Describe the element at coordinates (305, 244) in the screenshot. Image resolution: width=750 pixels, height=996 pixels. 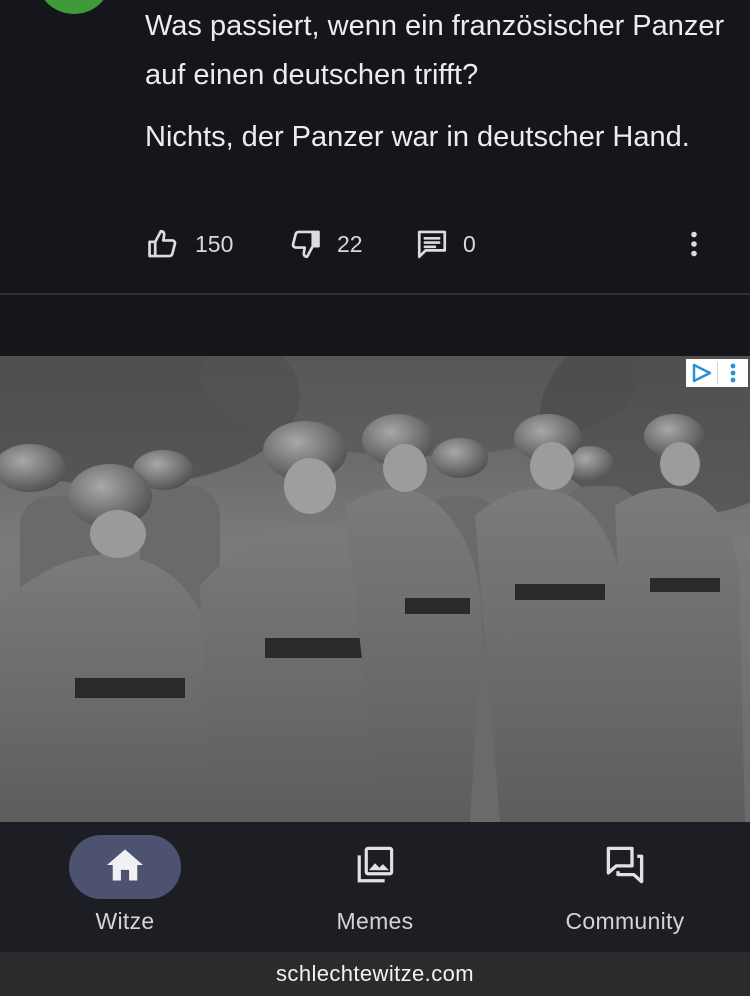
I see `thumbs-down-icon` at that location.